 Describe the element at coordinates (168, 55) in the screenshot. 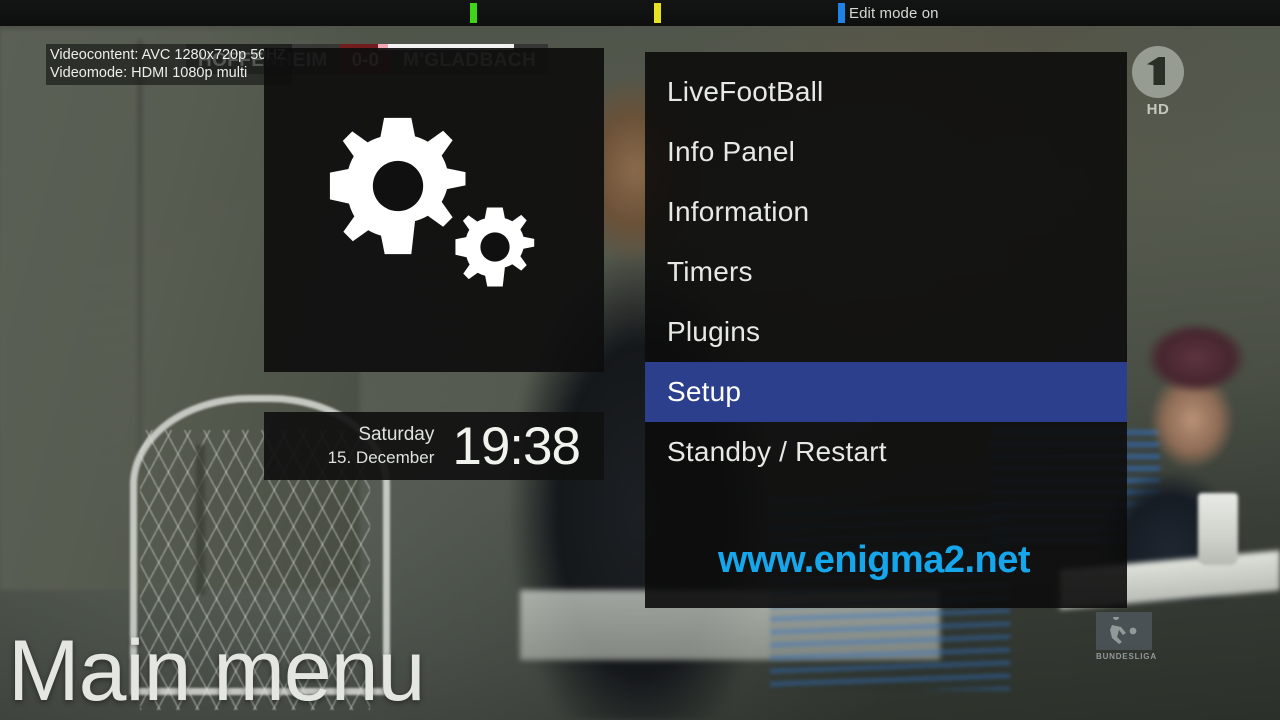

I see `videocontent-line: Videocontent: AVC 1280x720p 50HZ` at that location.